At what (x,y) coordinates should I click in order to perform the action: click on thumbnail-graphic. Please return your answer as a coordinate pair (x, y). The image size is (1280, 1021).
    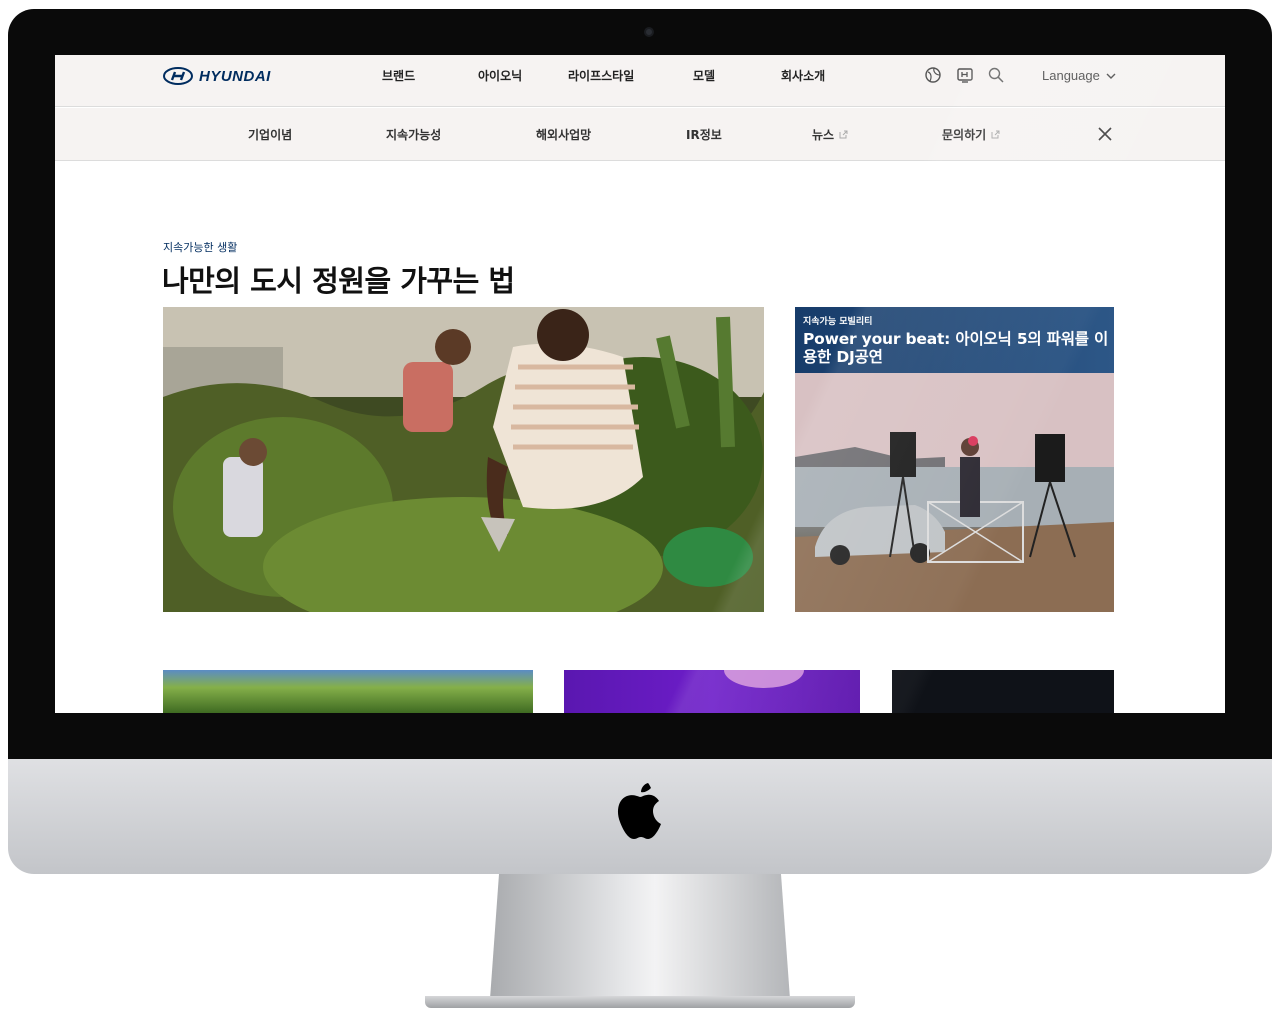
    Looking at the image, I should click on (764, 679).